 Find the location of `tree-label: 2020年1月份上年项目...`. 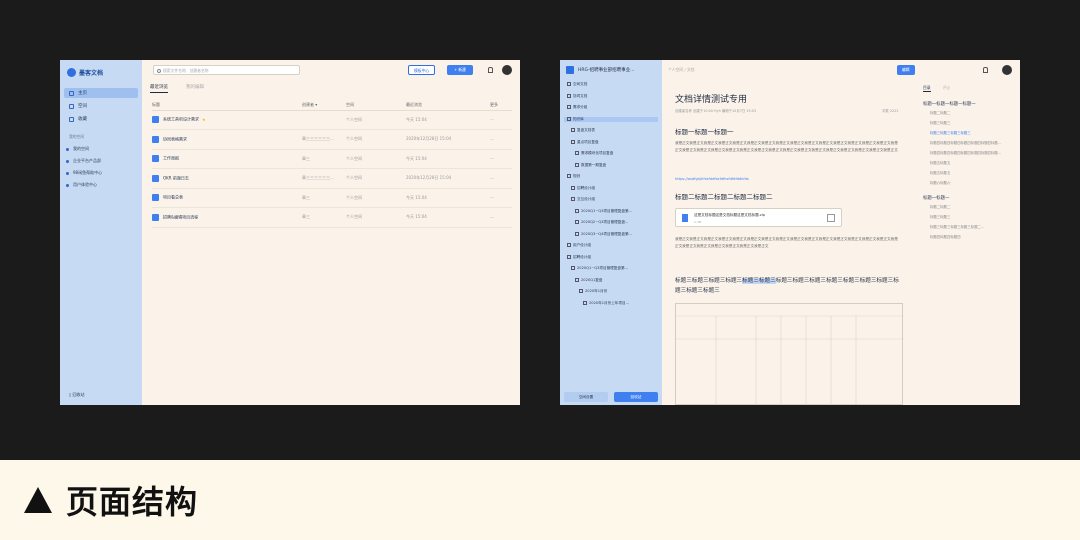

tree-label: 2020年1月份上年项目... is located at coordinates (609, 302).